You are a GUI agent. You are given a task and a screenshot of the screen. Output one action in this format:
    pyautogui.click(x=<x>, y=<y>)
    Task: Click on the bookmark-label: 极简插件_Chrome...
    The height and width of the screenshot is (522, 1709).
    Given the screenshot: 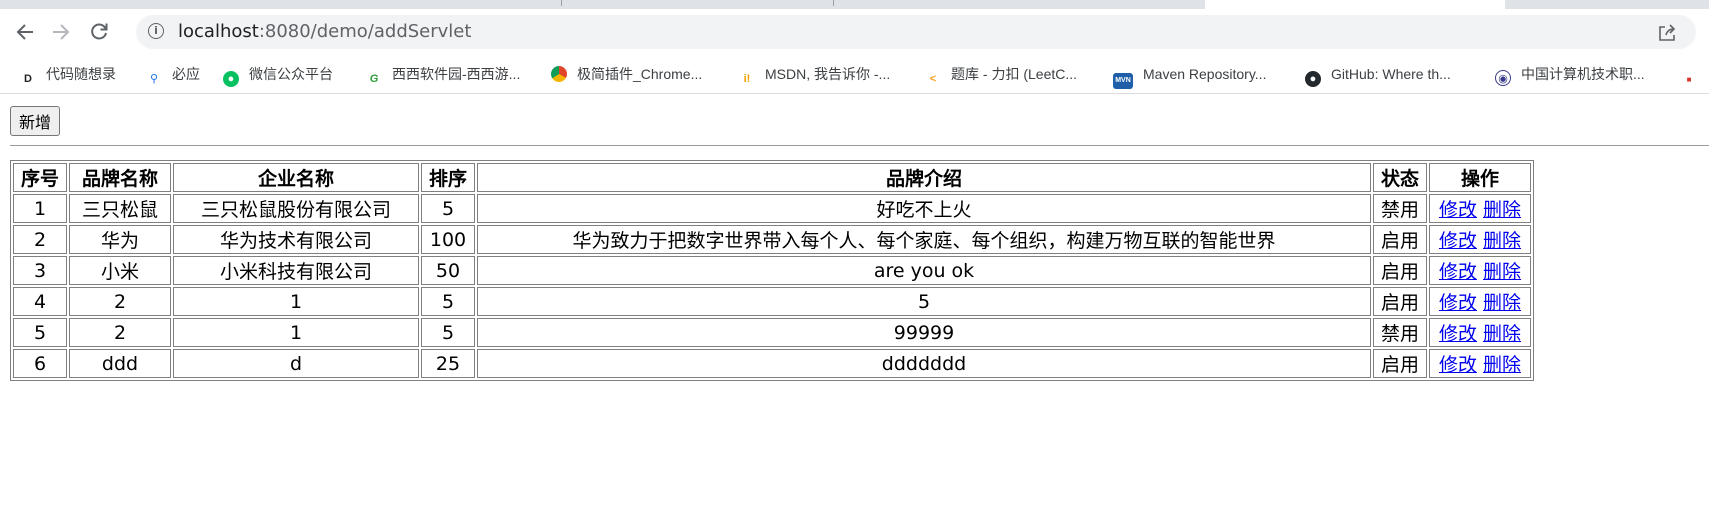 What is the action you would take?
    pyautogui.click(x=640, y=74)
    